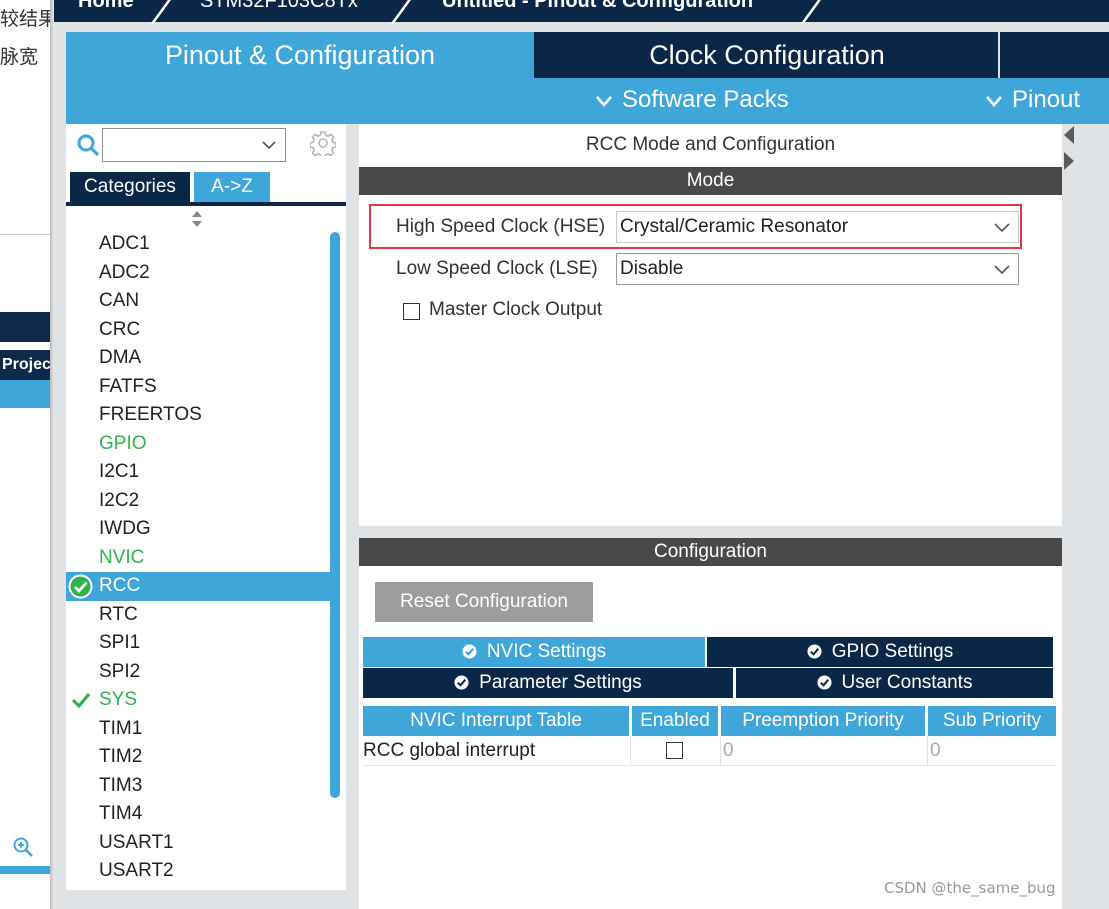  What do you see at coordinates (198, 615) in the screenshot?
I see `list-item-rtc: RTC` at bounding box center [198, 615].